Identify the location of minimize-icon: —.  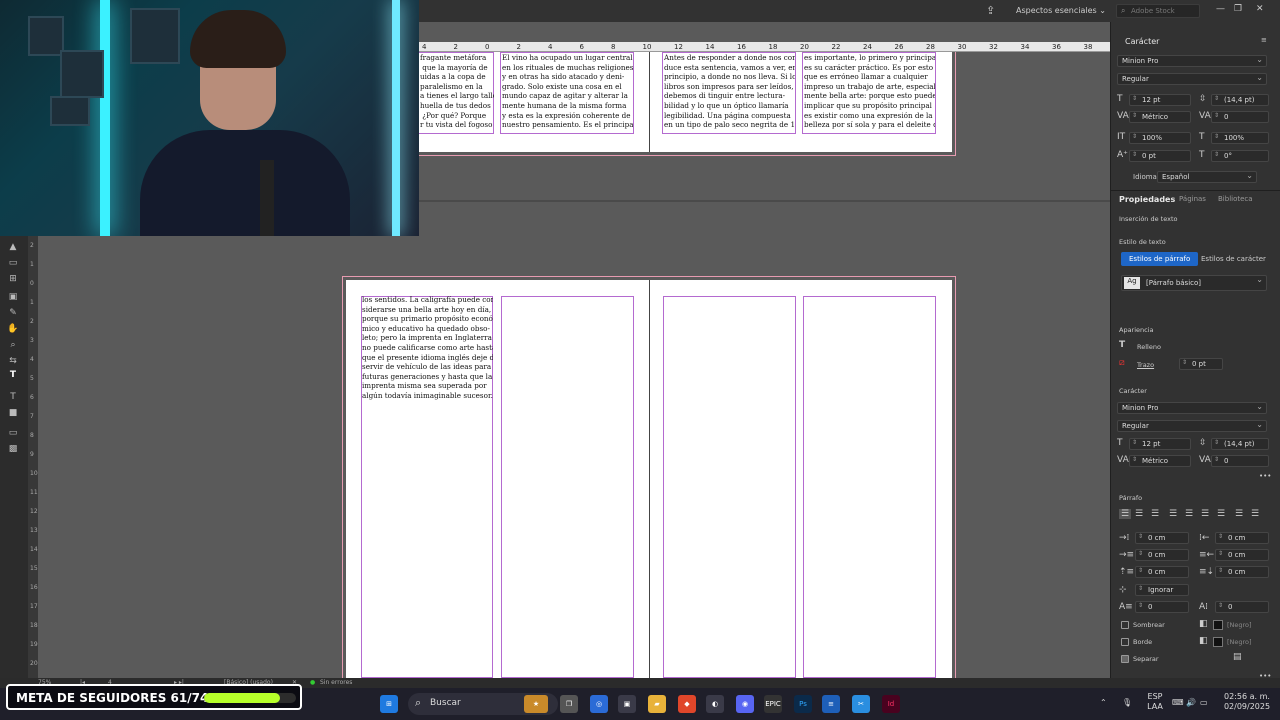
(1220, 9).